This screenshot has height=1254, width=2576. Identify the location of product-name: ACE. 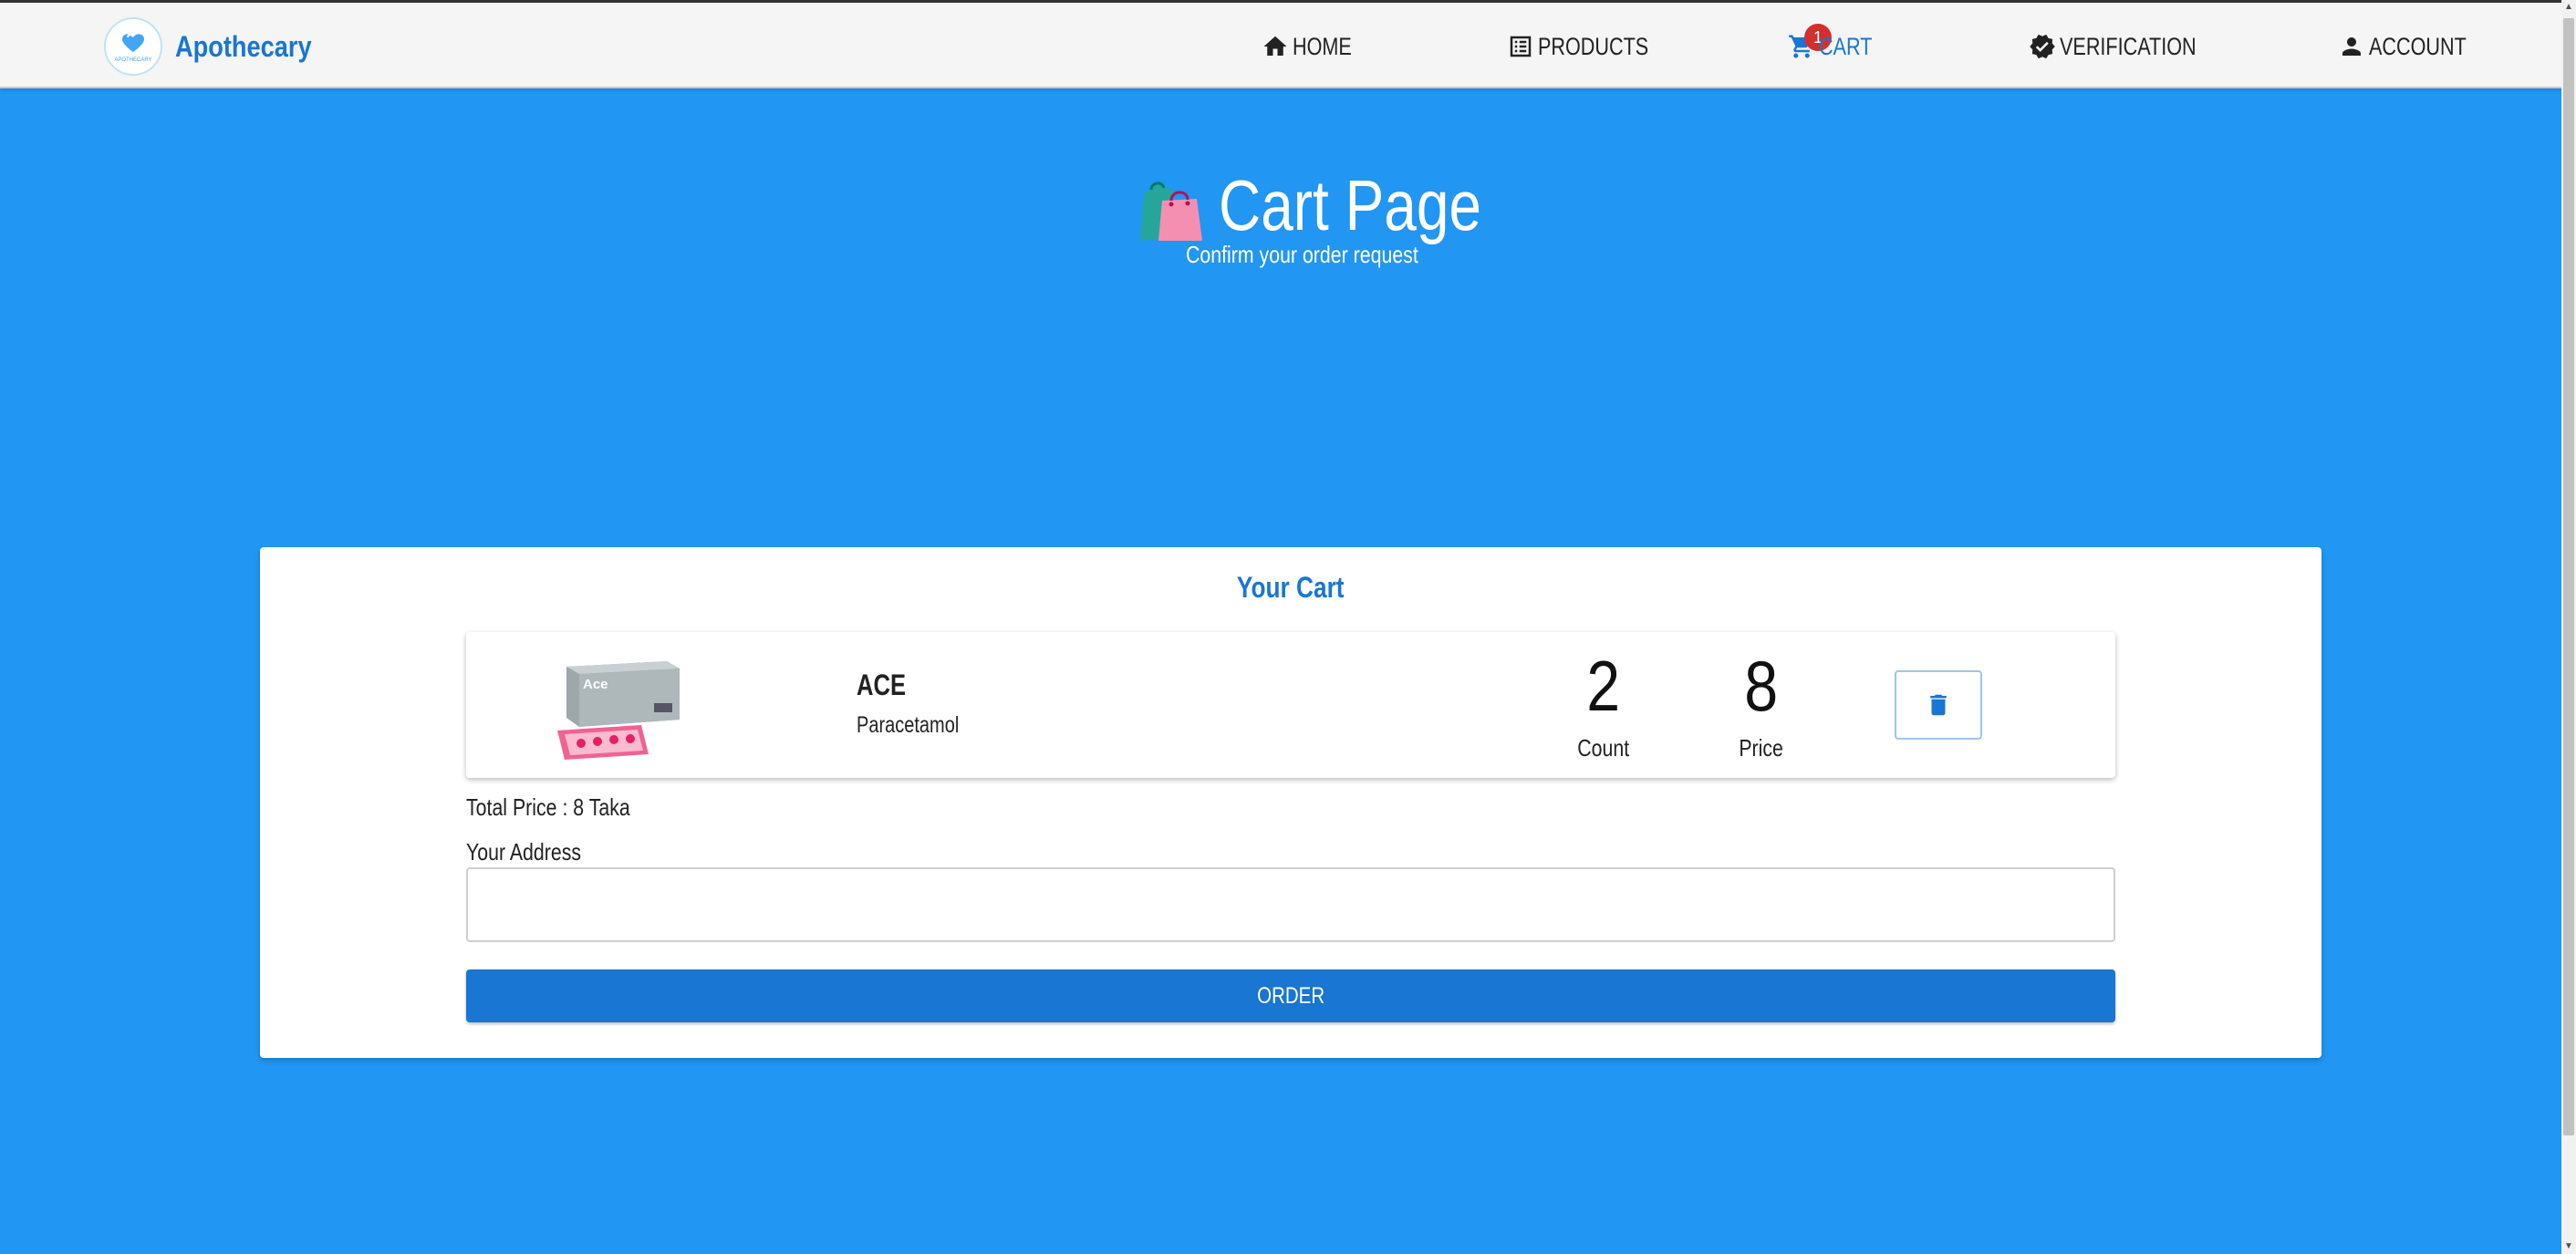
(882, 685).